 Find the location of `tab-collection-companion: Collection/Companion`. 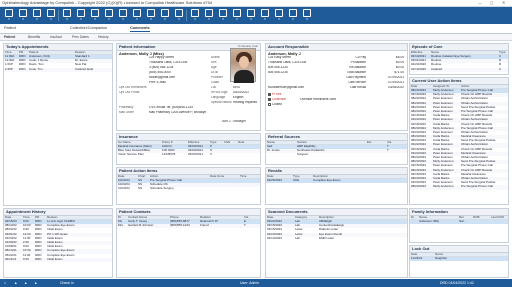

tab-collection-companion: Collection/Companion is located at coordinates (88, 28).